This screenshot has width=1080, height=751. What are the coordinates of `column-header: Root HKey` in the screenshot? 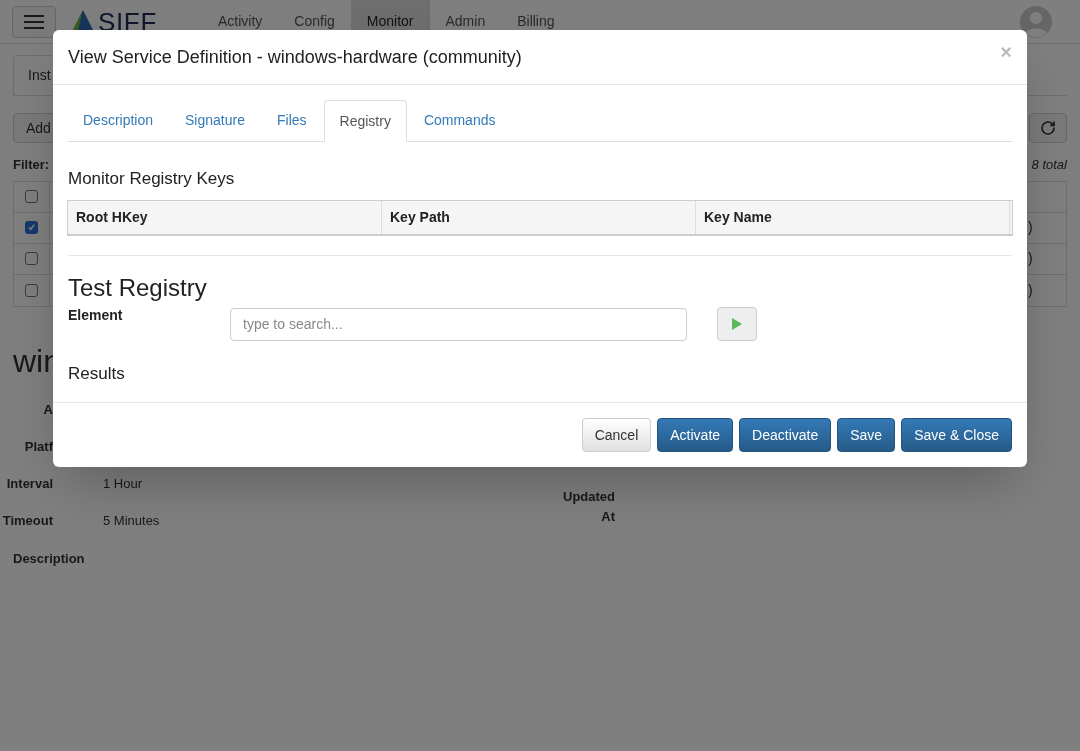 It's located at (225, 217).